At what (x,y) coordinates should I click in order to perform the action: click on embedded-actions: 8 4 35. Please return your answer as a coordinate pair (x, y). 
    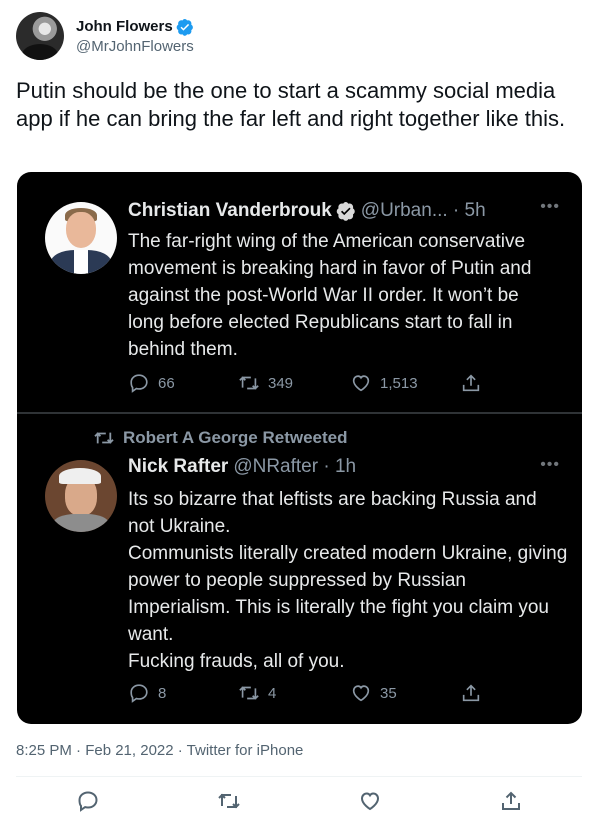
    Looking at the image, I should click on (309, 693).